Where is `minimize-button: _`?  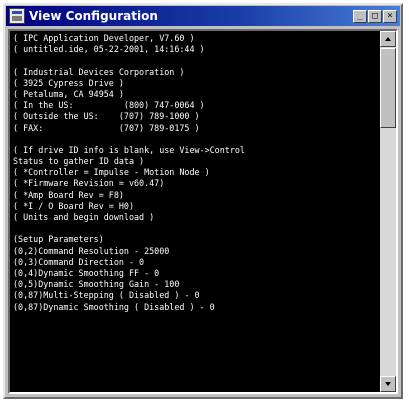
minimize-button: _ is located at coordinates (360, 16).